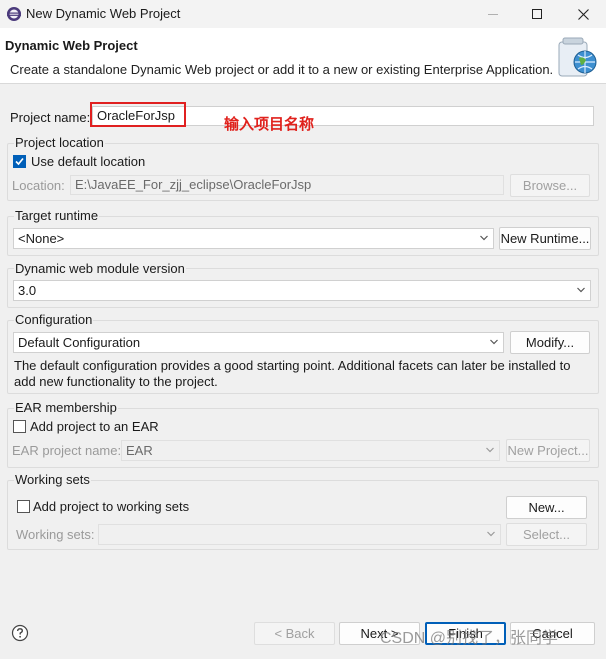 The height and width of the screenshot is (659, 606). What do you see at coordinates (38, 185) in the screenshot?
I see `location-label: Location:` at bounding box center [38, 185].